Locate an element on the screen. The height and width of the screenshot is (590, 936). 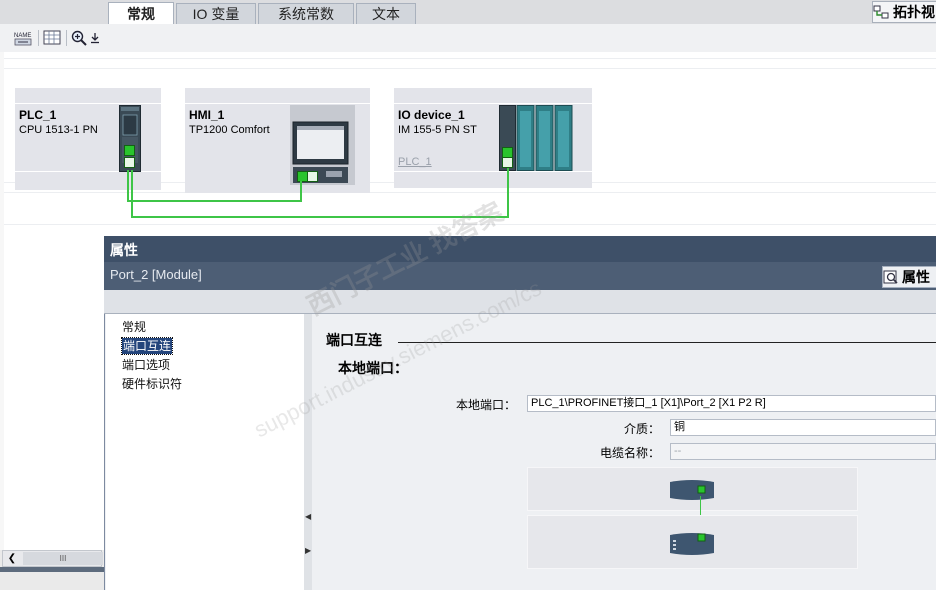
zoom-dropdown-button is located at coordinates (95, 38).